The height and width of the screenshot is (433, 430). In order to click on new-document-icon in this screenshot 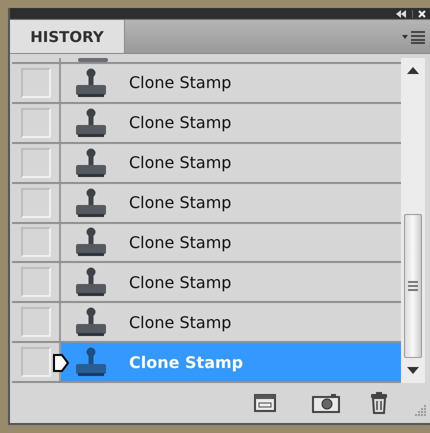, I will do `click(265, 403)`.